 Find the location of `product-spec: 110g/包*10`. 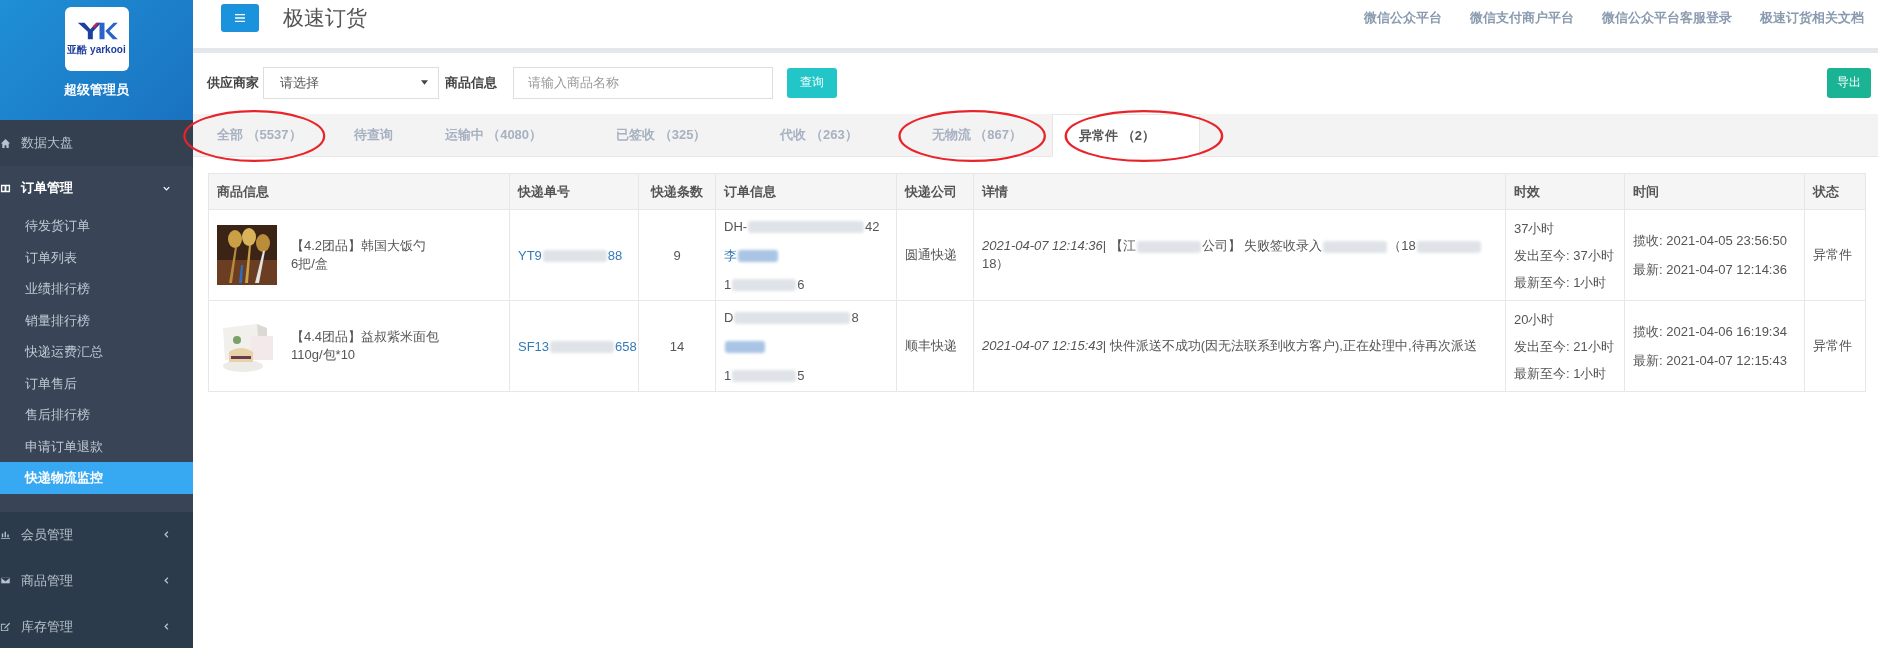

product-spec: 110g/包*10 is located at coordinates (324, 355).